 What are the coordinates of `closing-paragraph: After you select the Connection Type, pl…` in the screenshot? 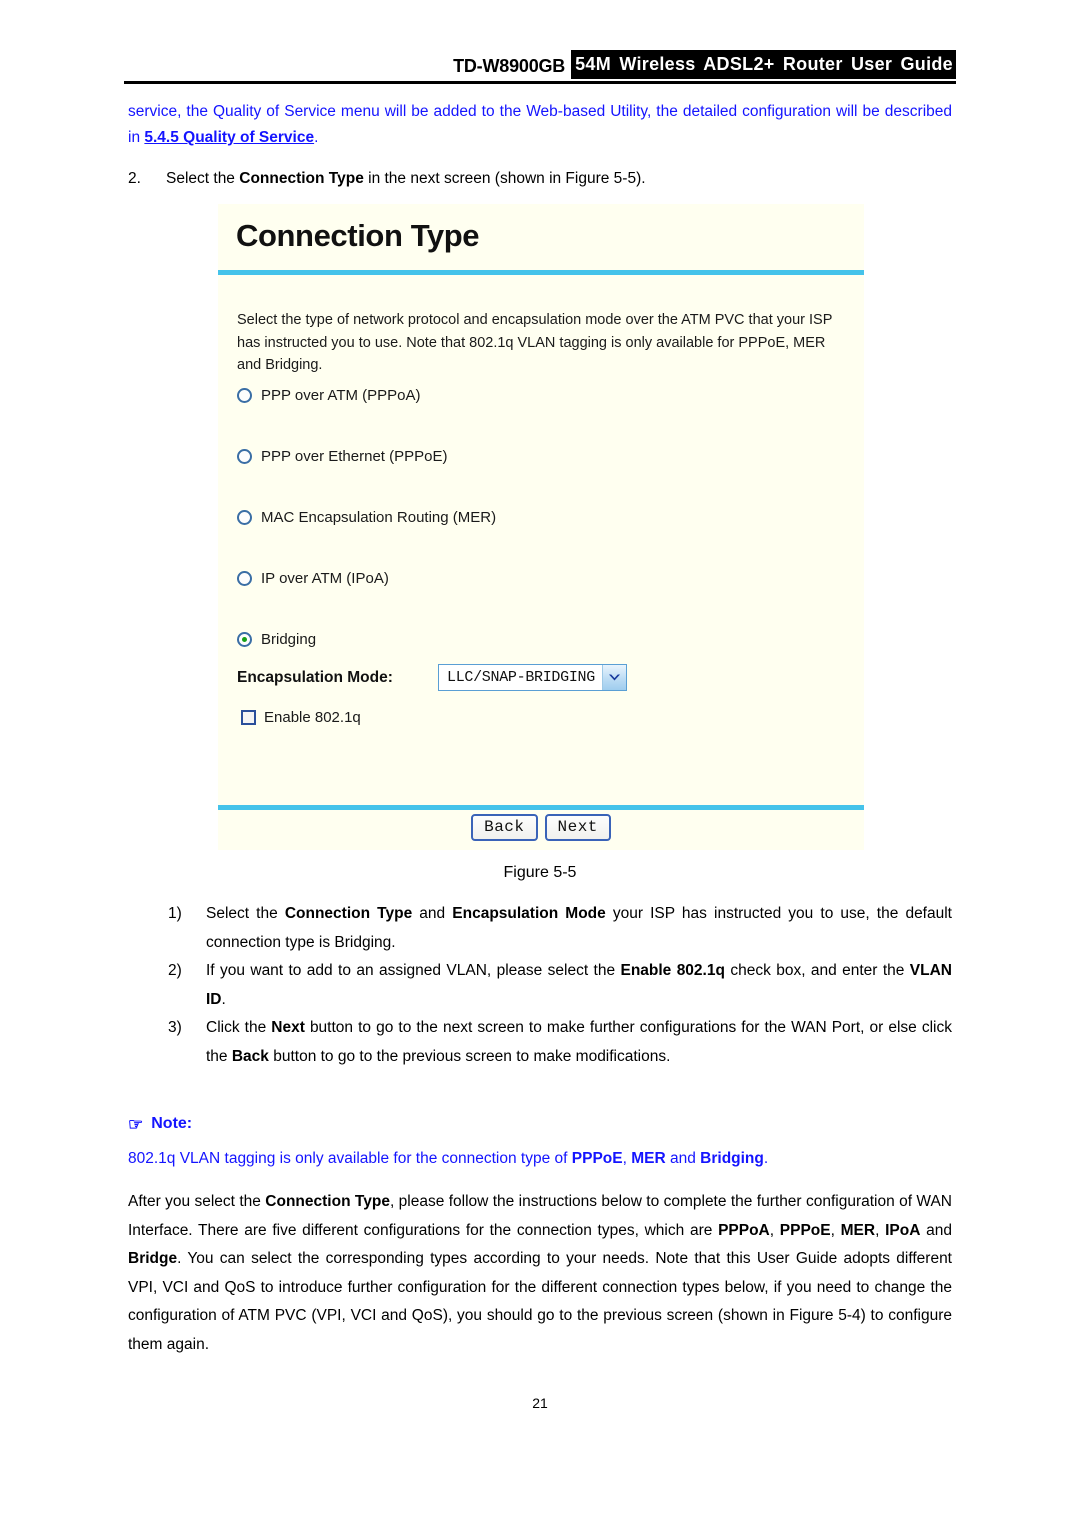 It's located at (540, 1273).